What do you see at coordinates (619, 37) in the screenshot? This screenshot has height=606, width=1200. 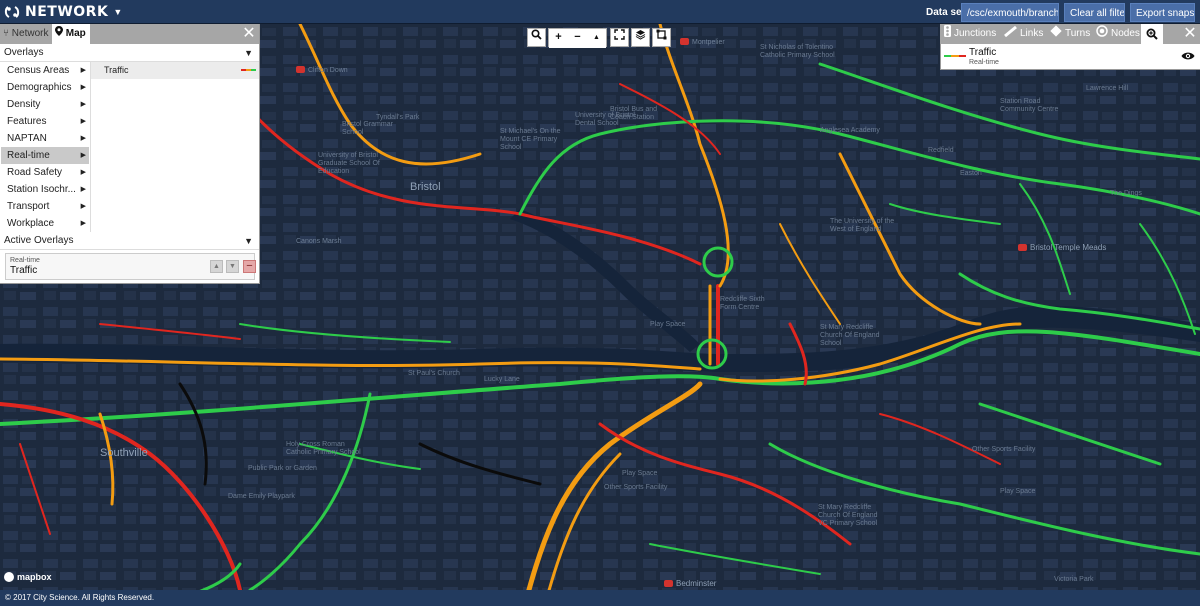 I see `fullscreen-icon` at bounding box center [619, 37].